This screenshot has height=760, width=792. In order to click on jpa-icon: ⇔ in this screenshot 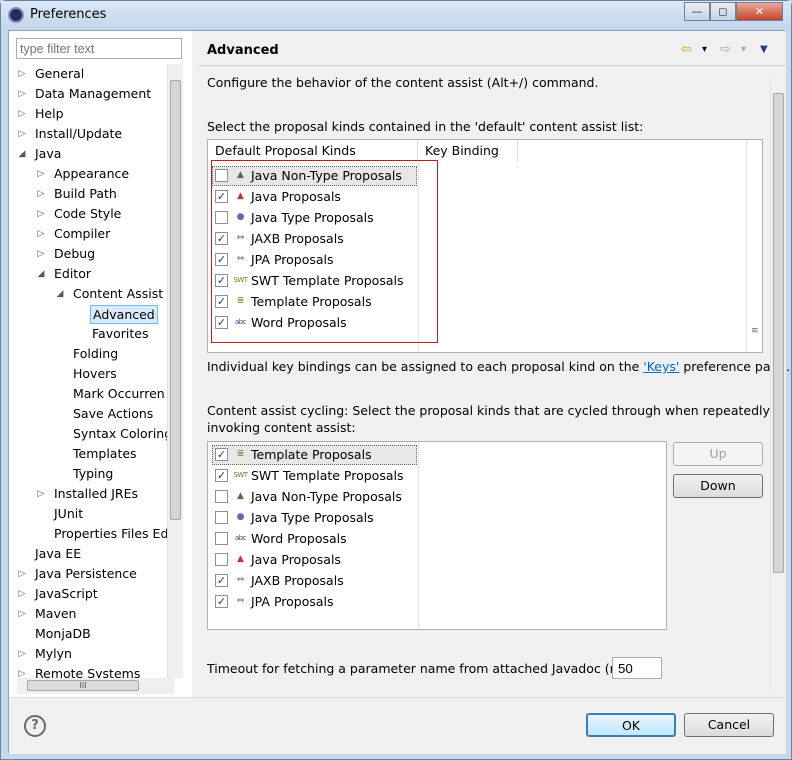, I will do `click(240, 601)`.